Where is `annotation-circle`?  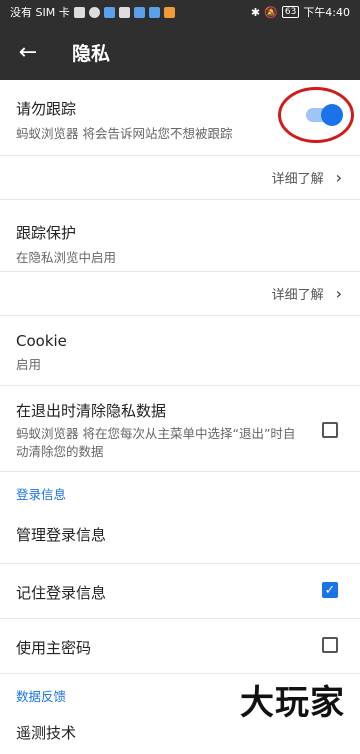
annotation-circle is located at coordinates (316, 115).